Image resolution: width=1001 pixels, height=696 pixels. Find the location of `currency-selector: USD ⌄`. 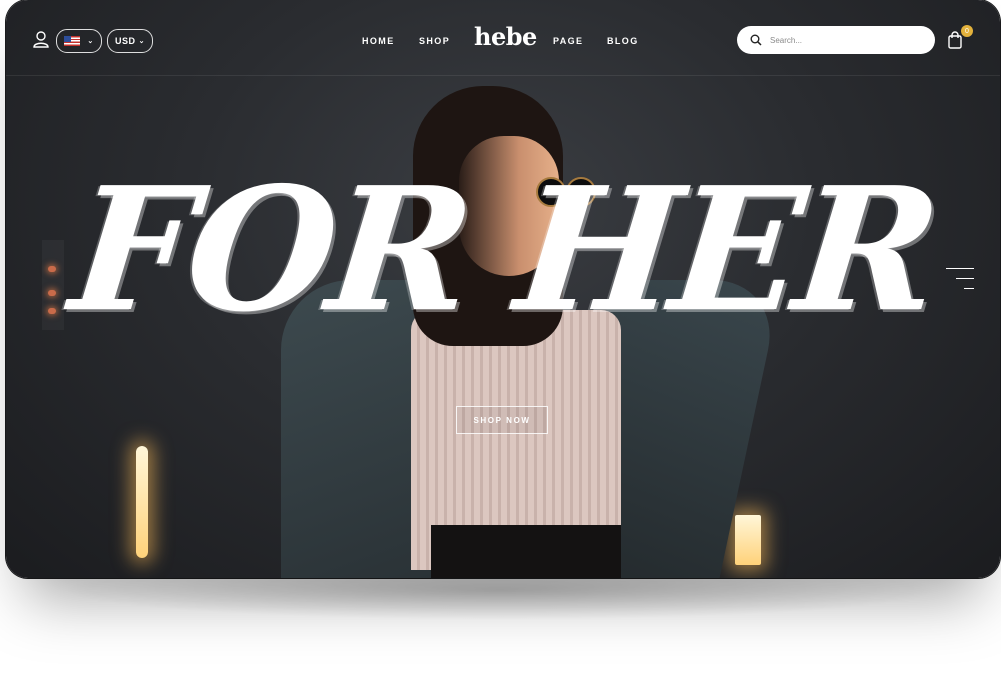

currency-selector: USD ⌄ is located at coordinates (130, 41).